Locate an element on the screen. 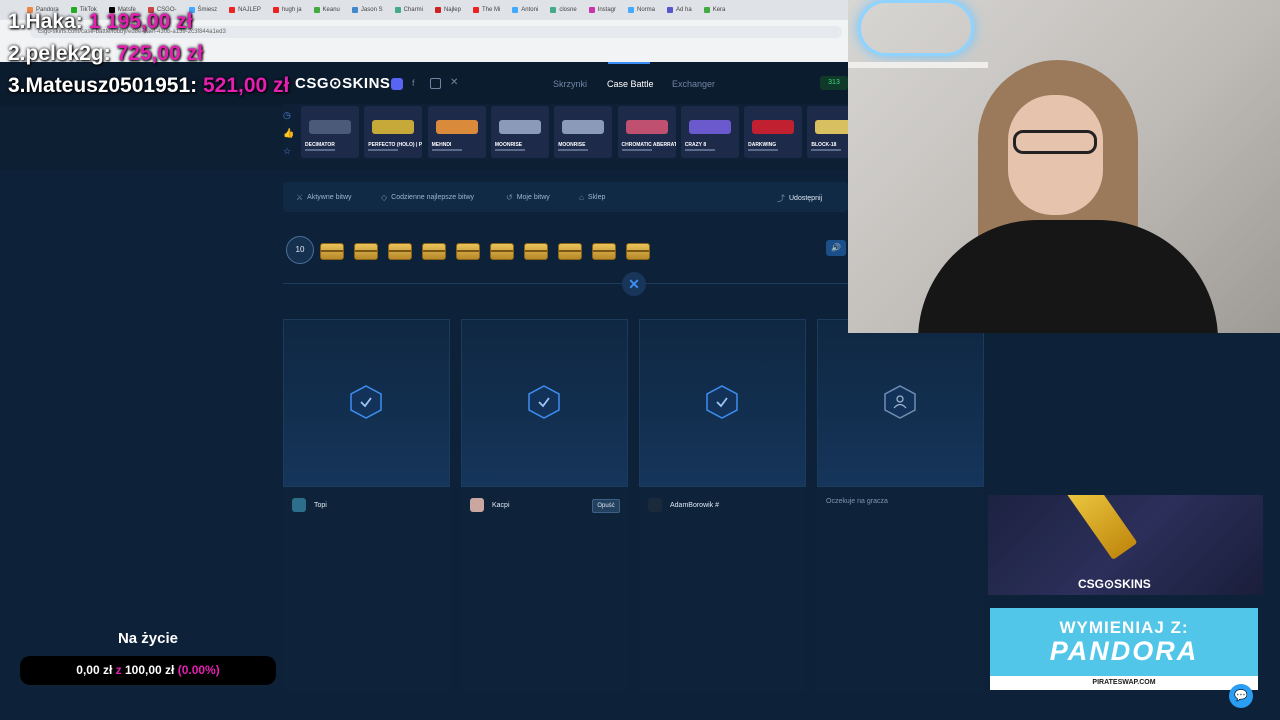 This screenshot has width=1280, height=720. browser-tab: Keanu is located at coordinates (327, 10).